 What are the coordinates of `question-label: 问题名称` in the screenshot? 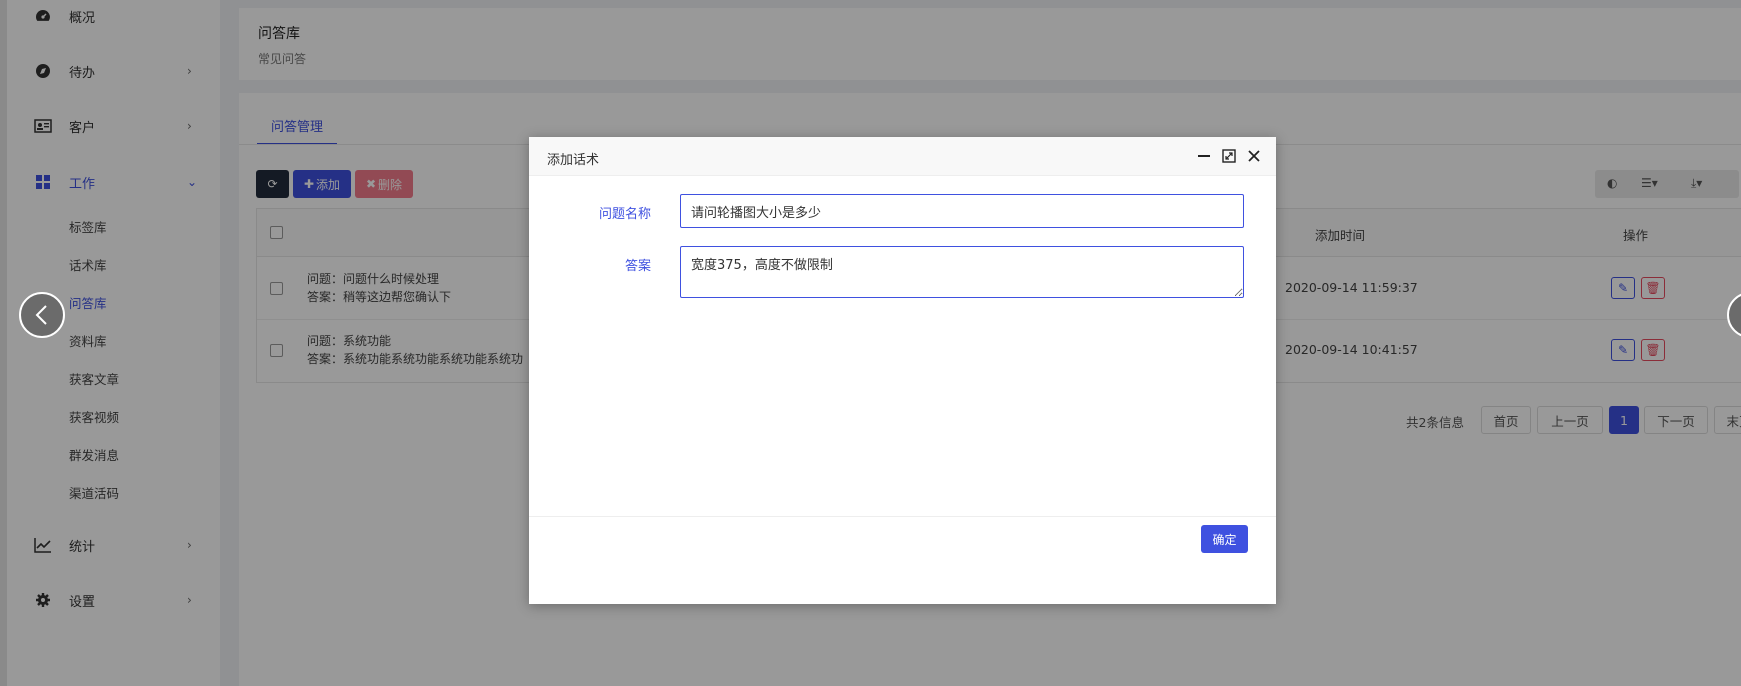 It's located at (624, 214).